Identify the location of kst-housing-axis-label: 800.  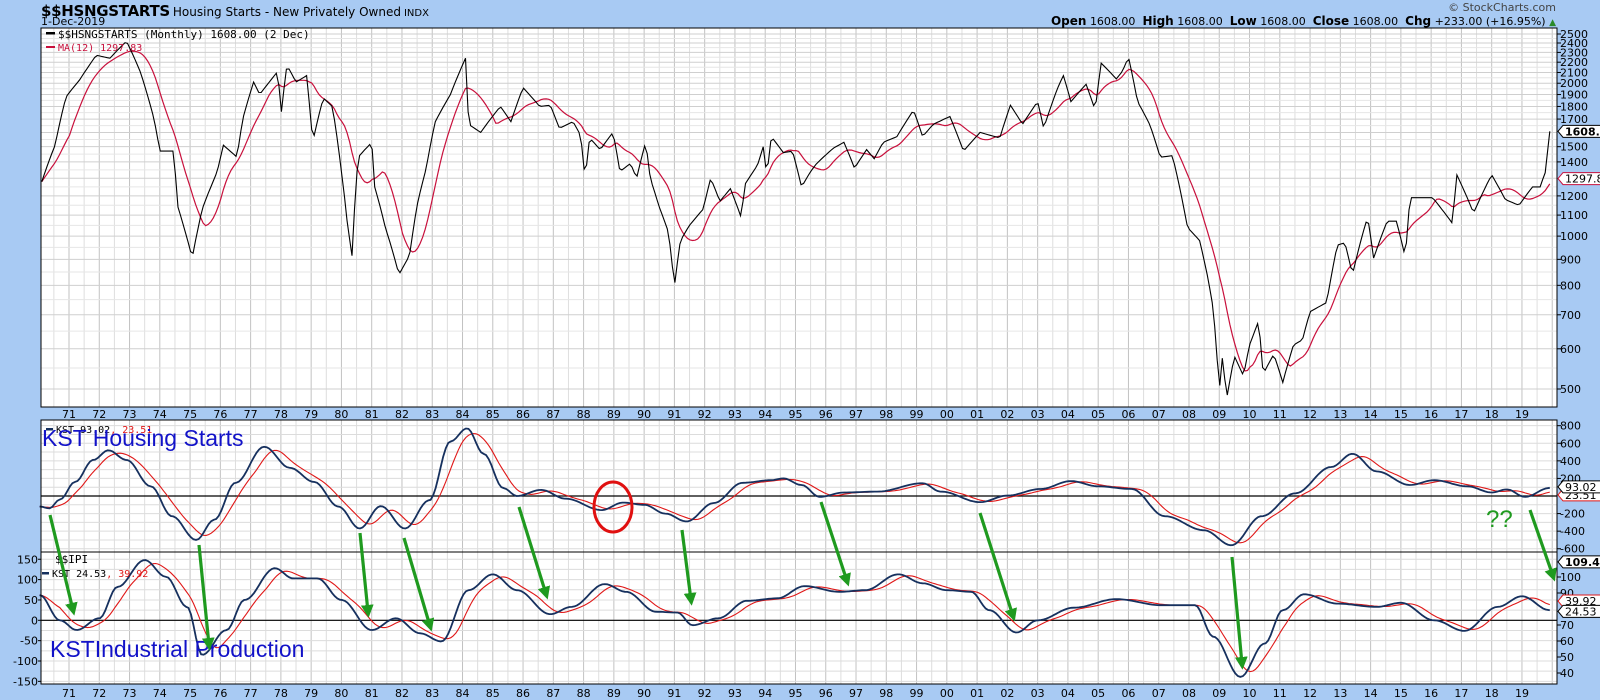
(1570, 426).